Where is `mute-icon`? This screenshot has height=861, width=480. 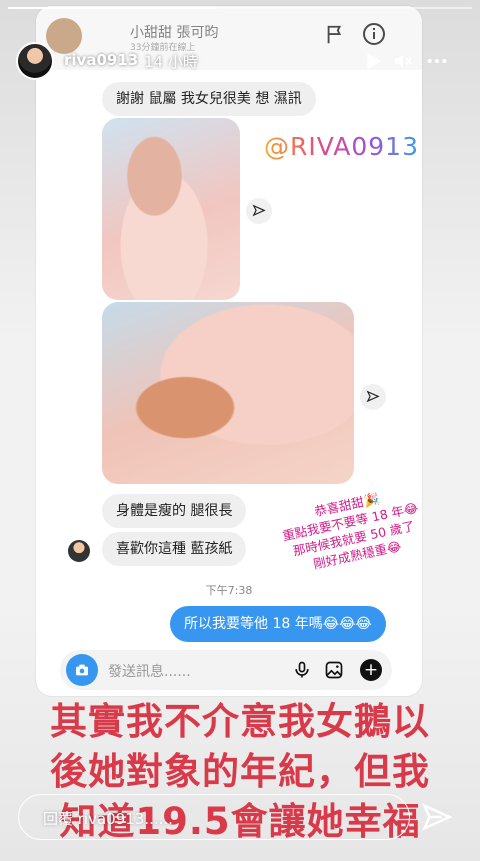
mute-icon is located at coordinates (403, 61).